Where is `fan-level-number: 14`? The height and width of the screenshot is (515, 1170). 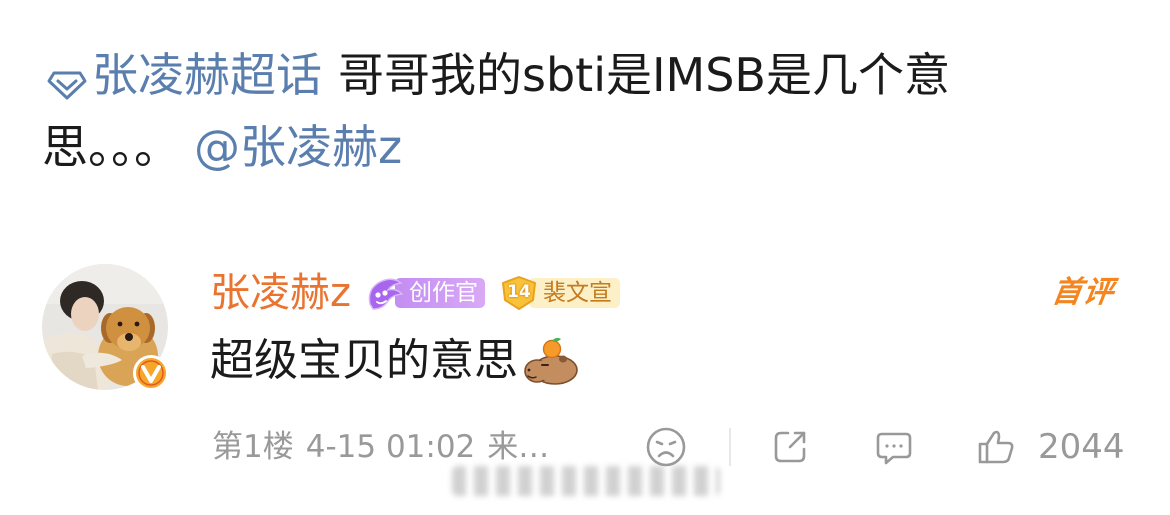 fan-level-number: 14 is located at coordinates (519, 292).